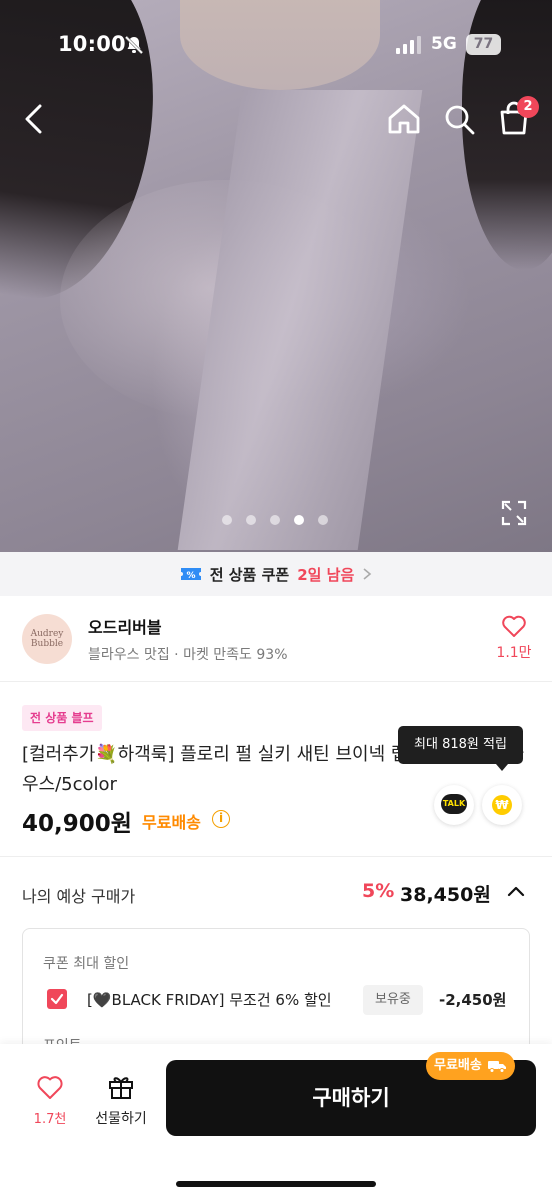 The image size is (552, 1200). I want to click on home-icon, so click(404, 119).